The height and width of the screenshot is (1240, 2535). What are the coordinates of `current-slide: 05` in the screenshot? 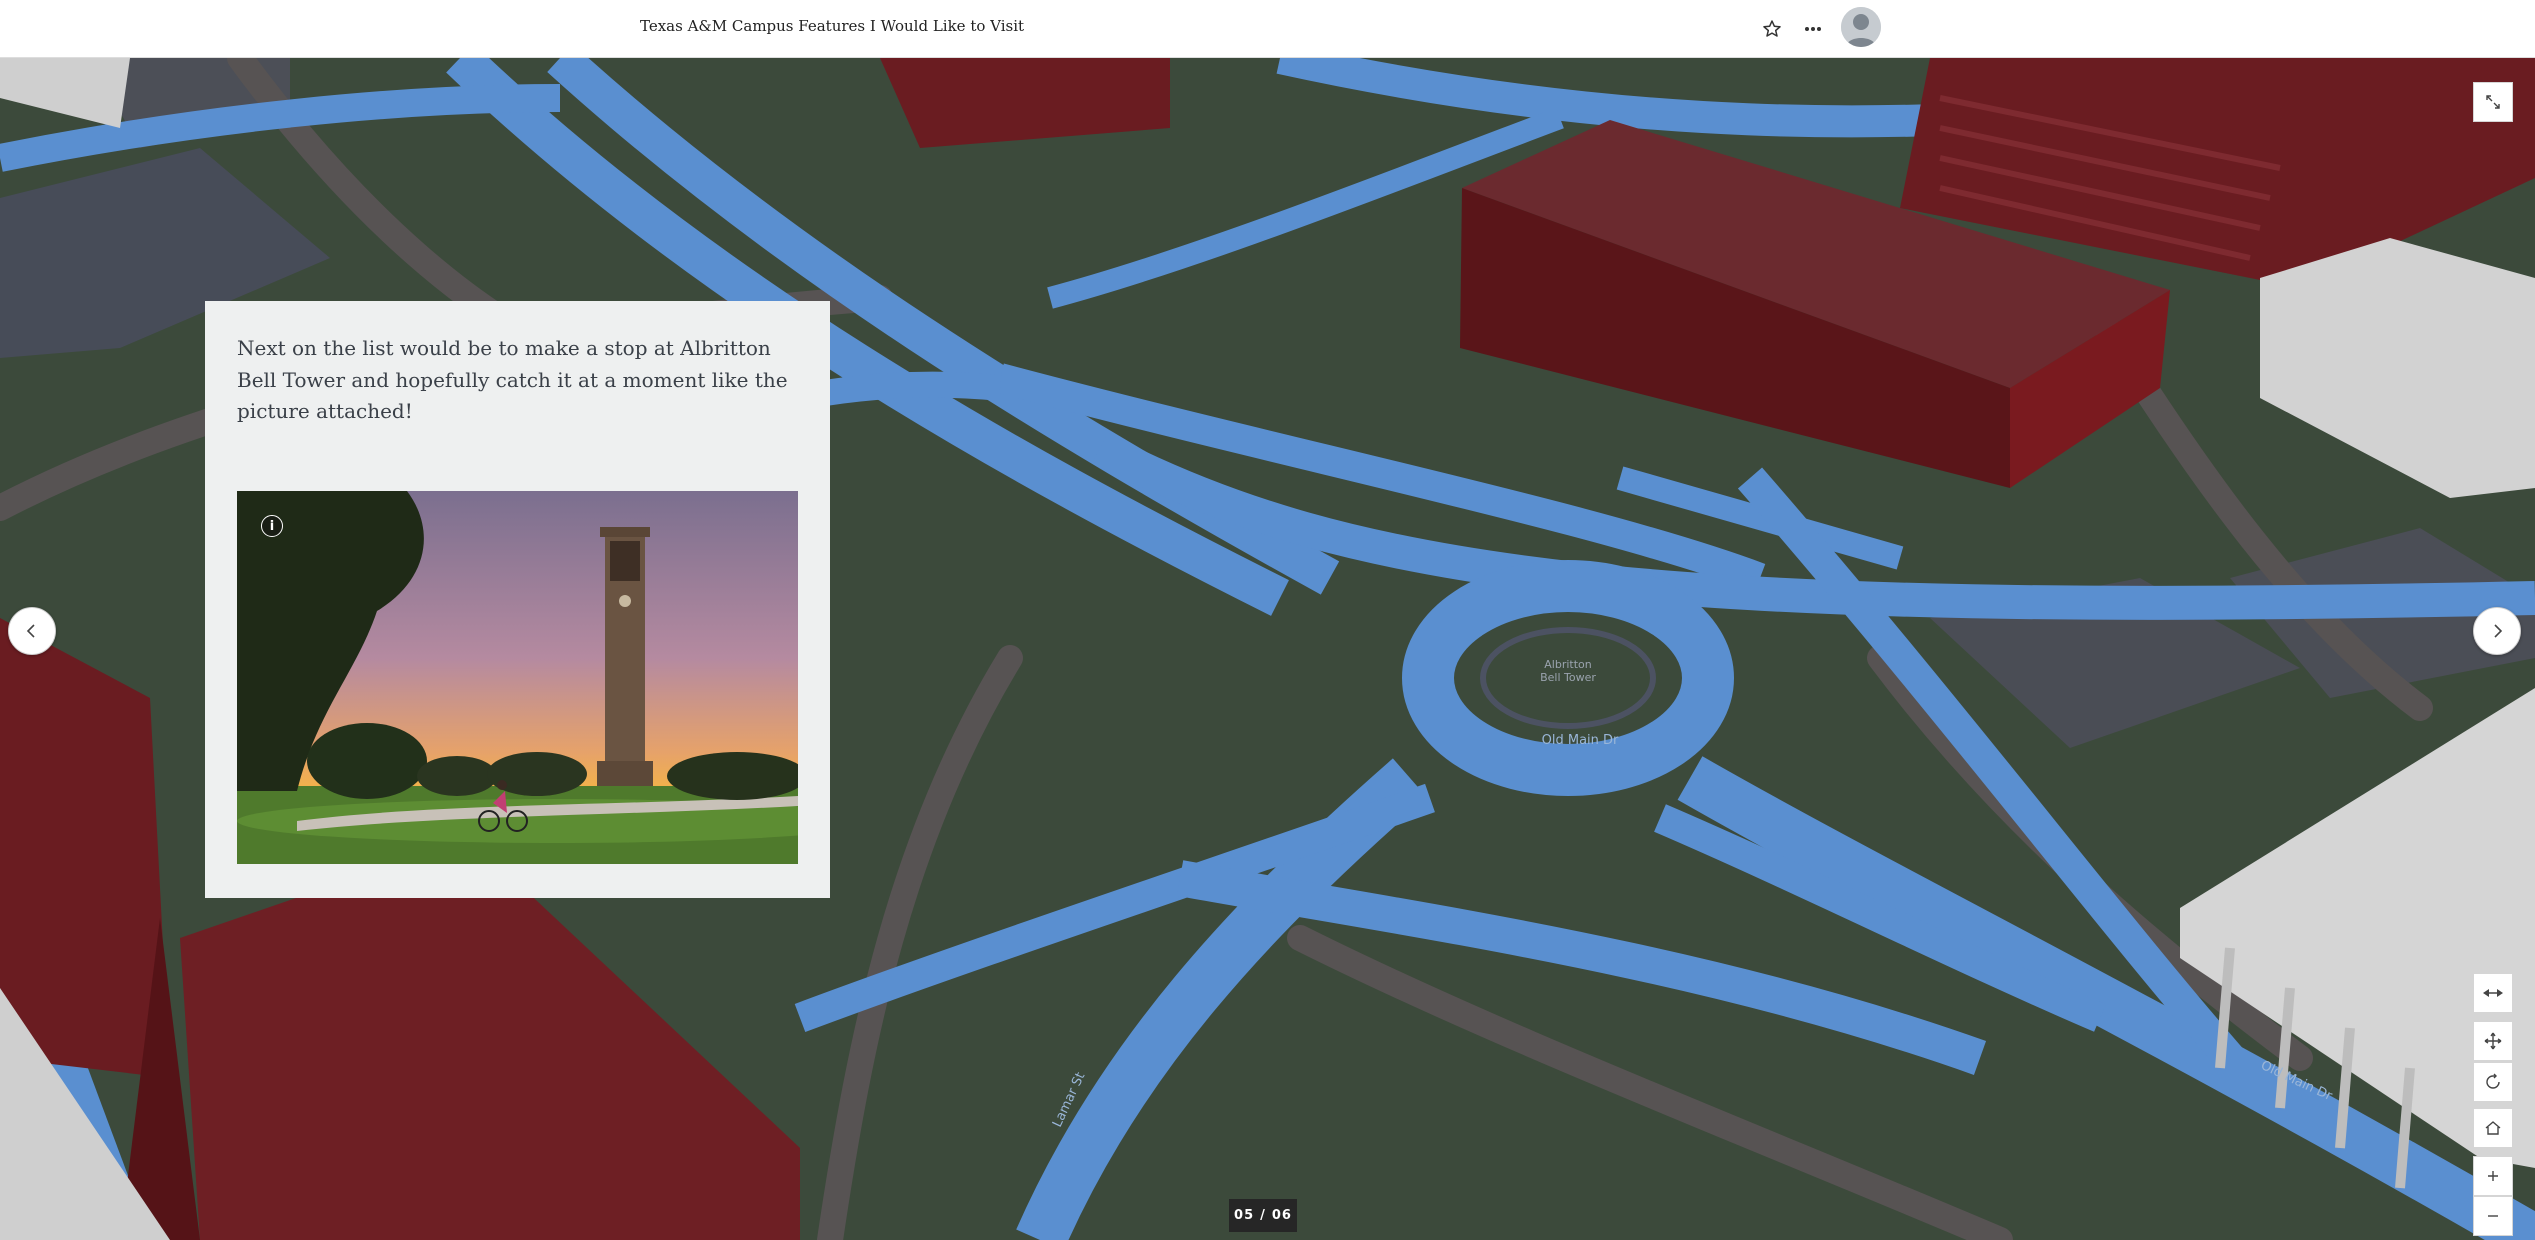 It's located at (1244, 1215).